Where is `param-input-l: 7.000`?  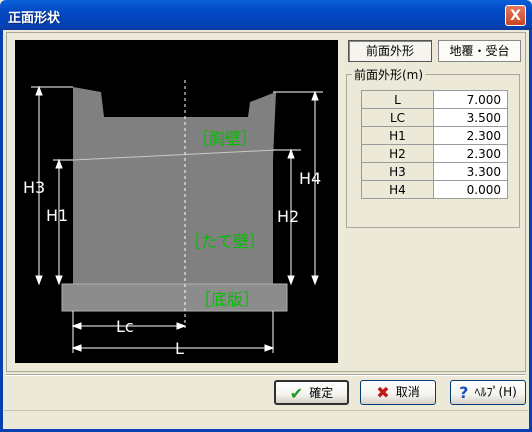
param-input-l: 7.000 is located at coordinates (470, 99).